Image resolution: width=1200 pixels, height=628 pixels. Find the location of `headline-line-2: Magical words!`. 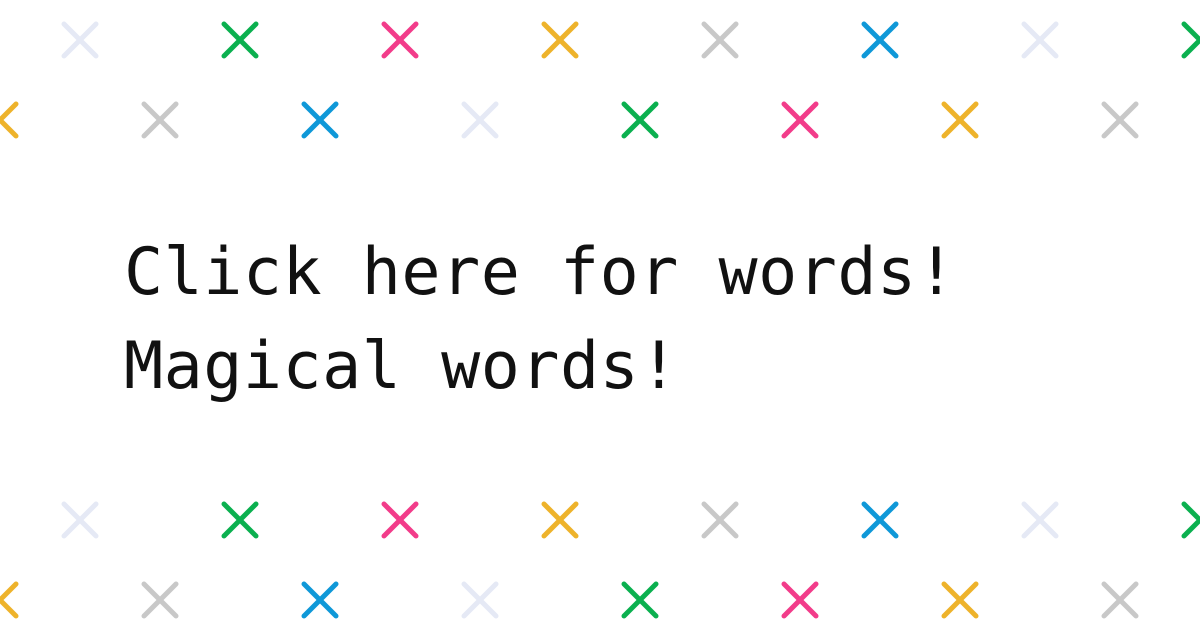

headline-line-2: Magical words! is located at coordinates (540, 367).